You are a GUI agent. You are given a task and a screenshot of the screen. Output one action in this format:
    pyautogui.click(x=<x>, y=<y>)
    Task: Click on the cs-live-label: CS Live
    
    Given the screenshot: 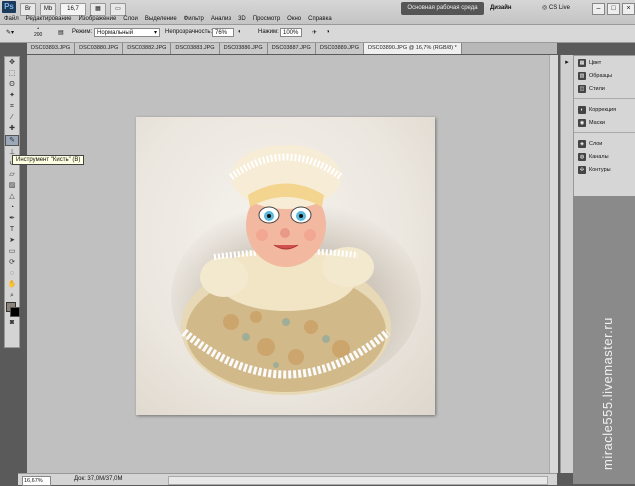 What is the action you would take?
    pyautogui.click(x=559, y=8)
    